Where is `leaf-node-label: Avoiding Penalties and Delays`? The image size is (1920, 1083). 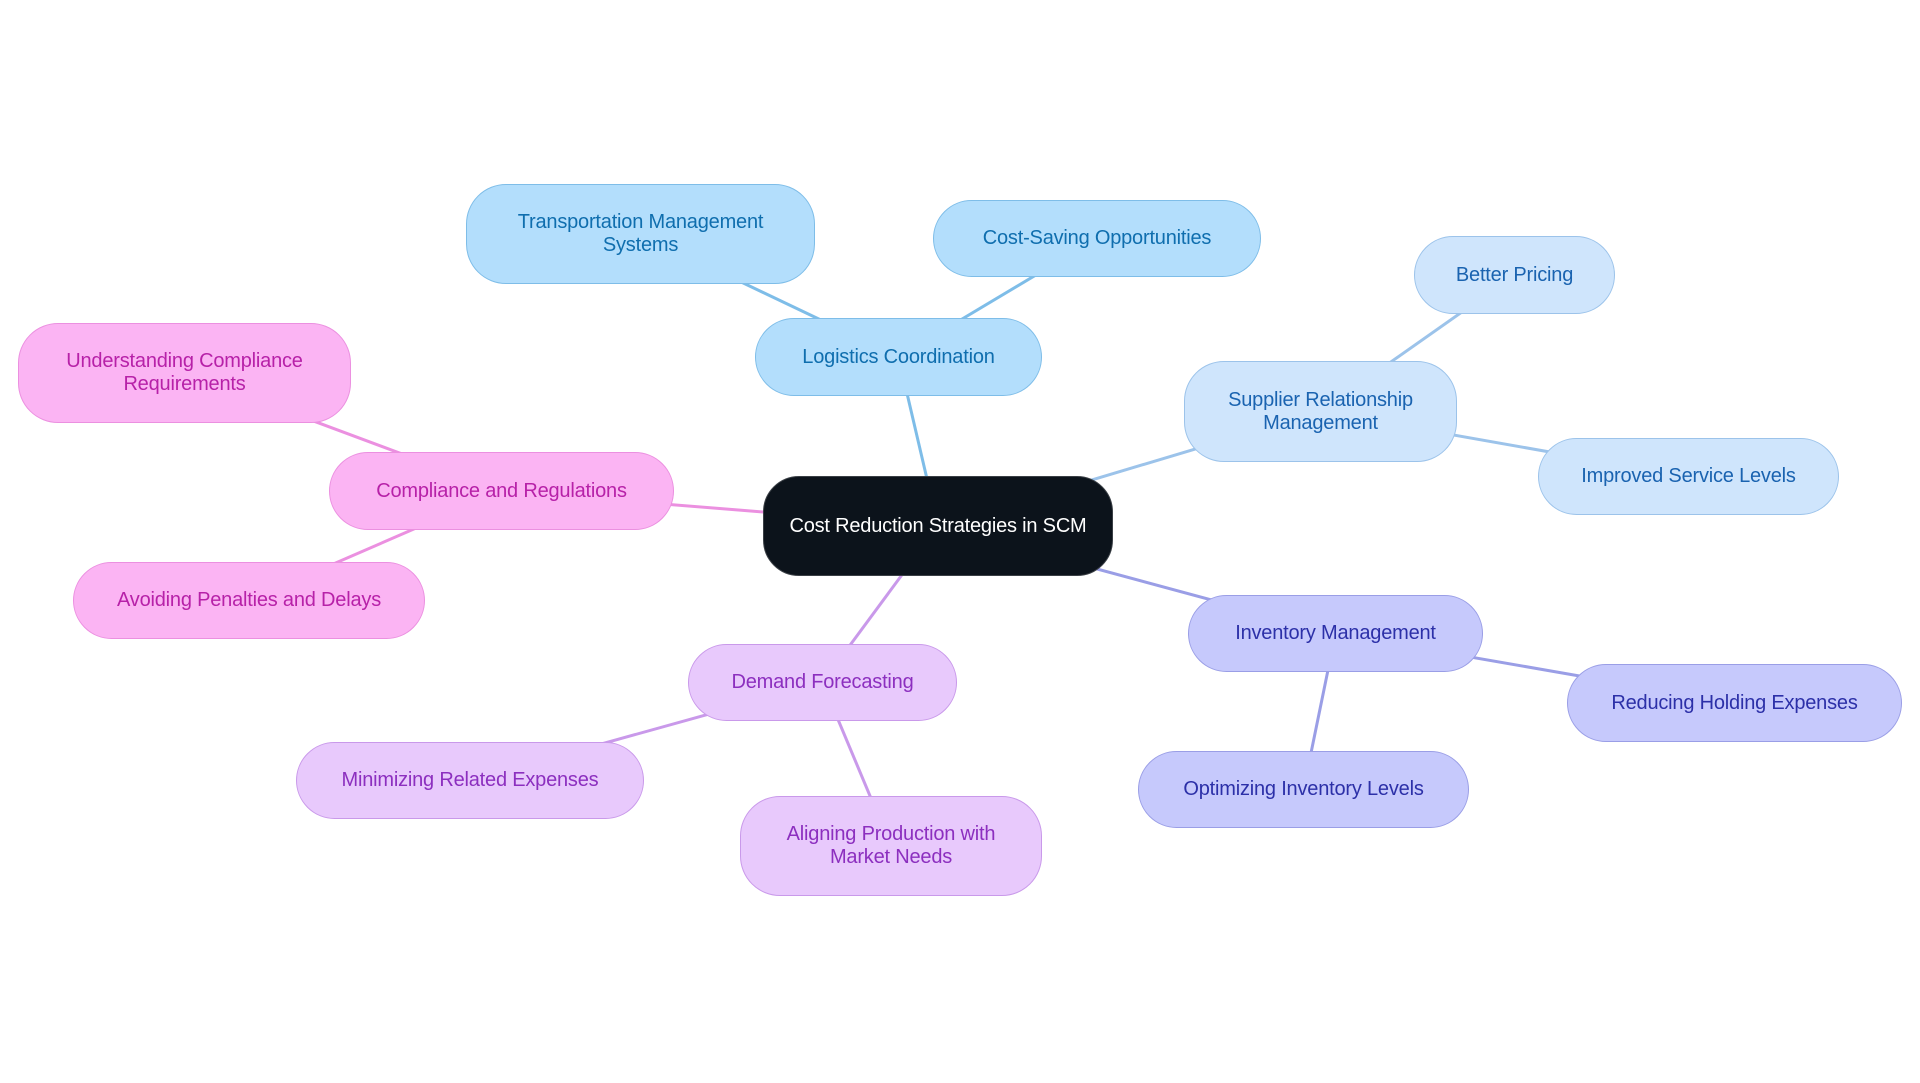 leaf-node-label: Avoiding Penalties and Delays is located at coordinates (248, 600).